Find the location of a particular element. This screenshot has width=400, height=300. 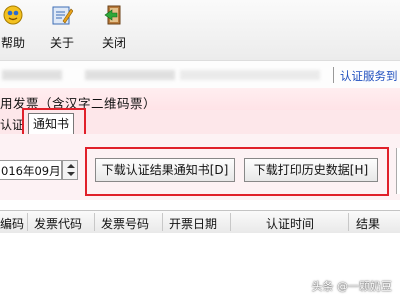

close-button: 关闭 is located at coordinates (114, 27).